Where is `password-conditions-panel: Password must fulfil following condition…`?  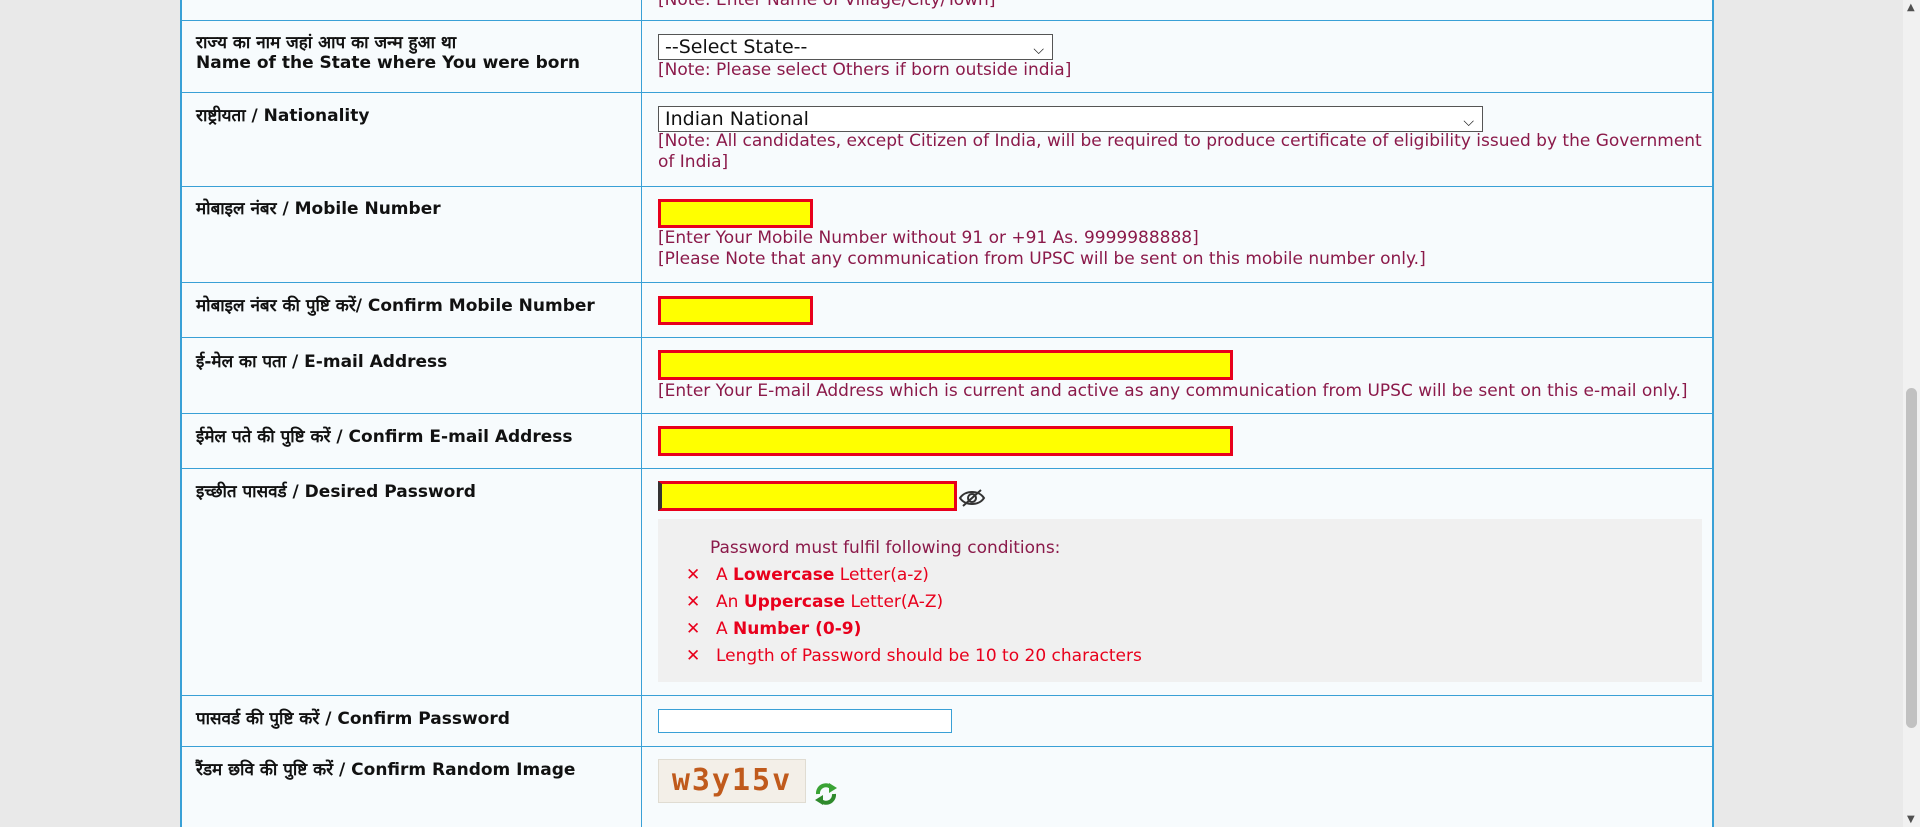
password-conditions-panel: Password must fulfil following condition… is located at coordinates (1180, 600).